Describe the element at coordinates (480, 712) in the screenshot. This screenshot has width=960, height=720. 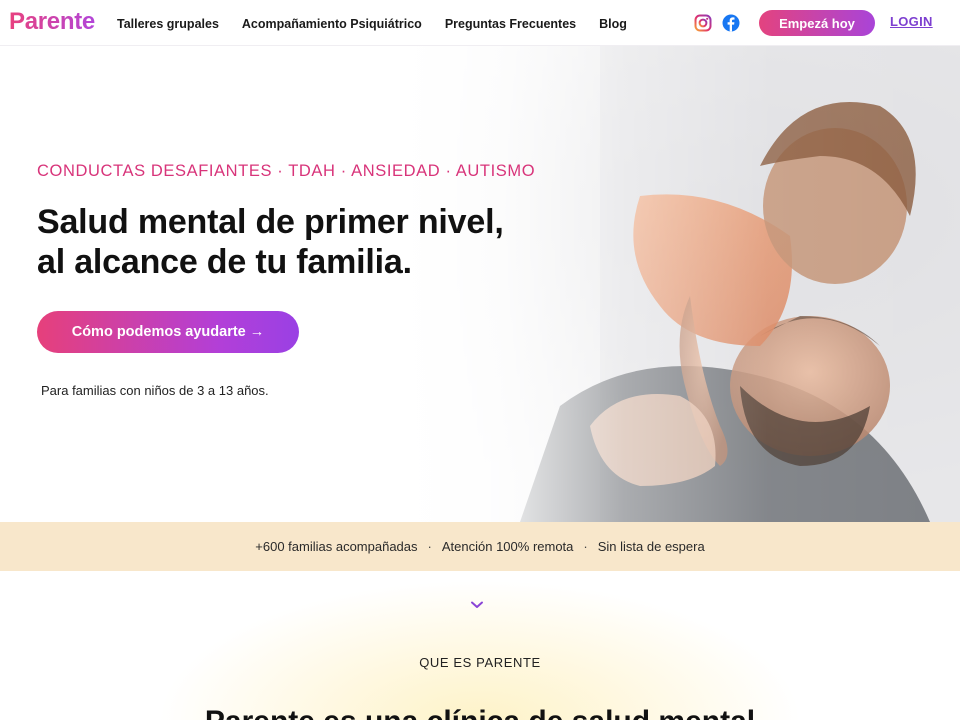
I see `section-title: Parente es una clínica de salud mental` at that location.